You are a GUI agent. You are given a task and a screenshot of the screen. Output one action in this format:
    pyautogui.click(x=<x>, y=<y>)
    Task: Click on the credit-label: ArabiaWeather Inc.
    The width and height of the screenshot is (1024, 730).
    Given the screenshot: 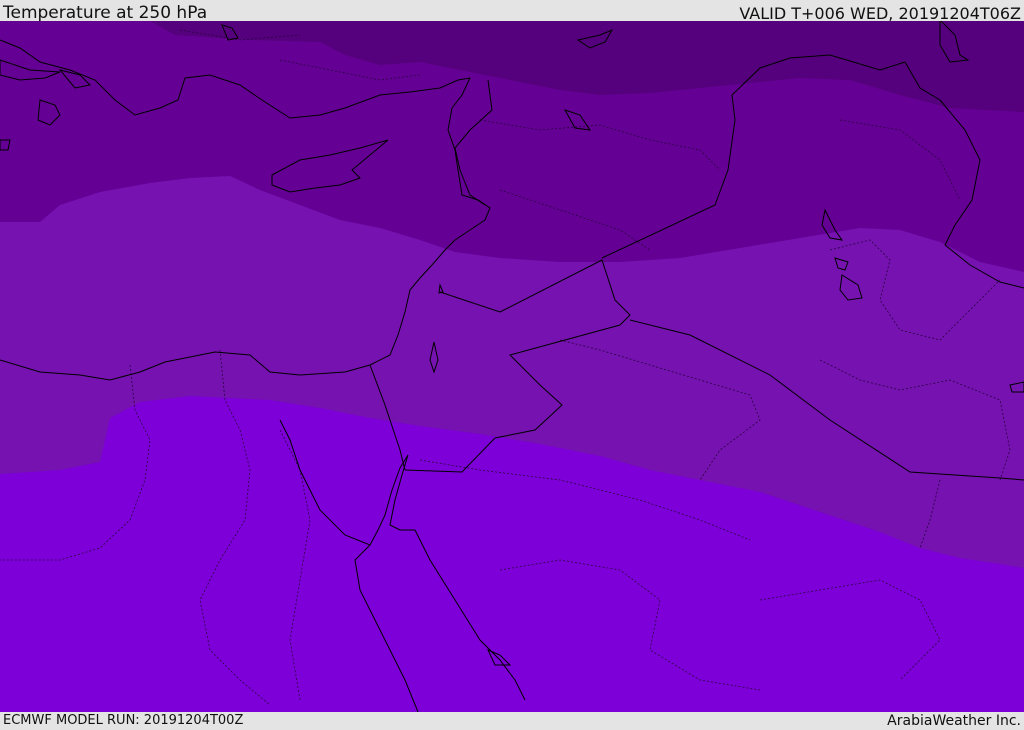 What is the action you would take?
    pyautogui.click(x=954, y=721)
    